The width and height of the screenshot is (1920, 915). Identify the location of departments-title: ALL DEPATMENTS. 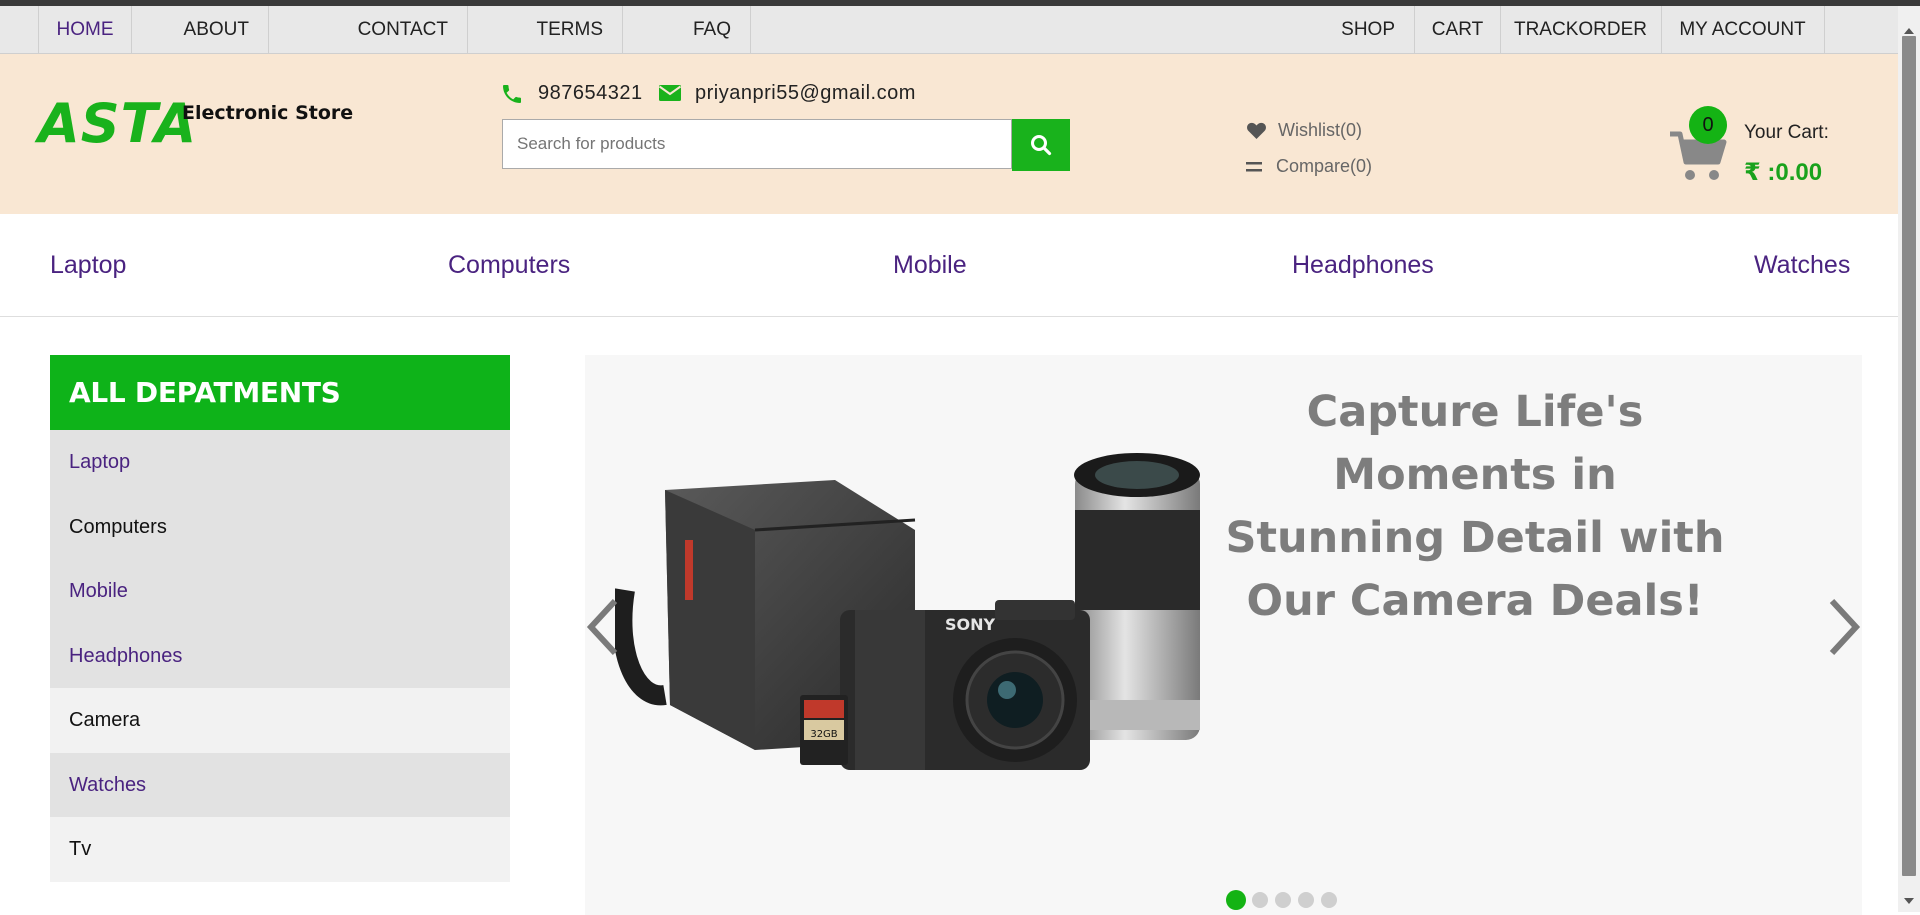
(280, 392).